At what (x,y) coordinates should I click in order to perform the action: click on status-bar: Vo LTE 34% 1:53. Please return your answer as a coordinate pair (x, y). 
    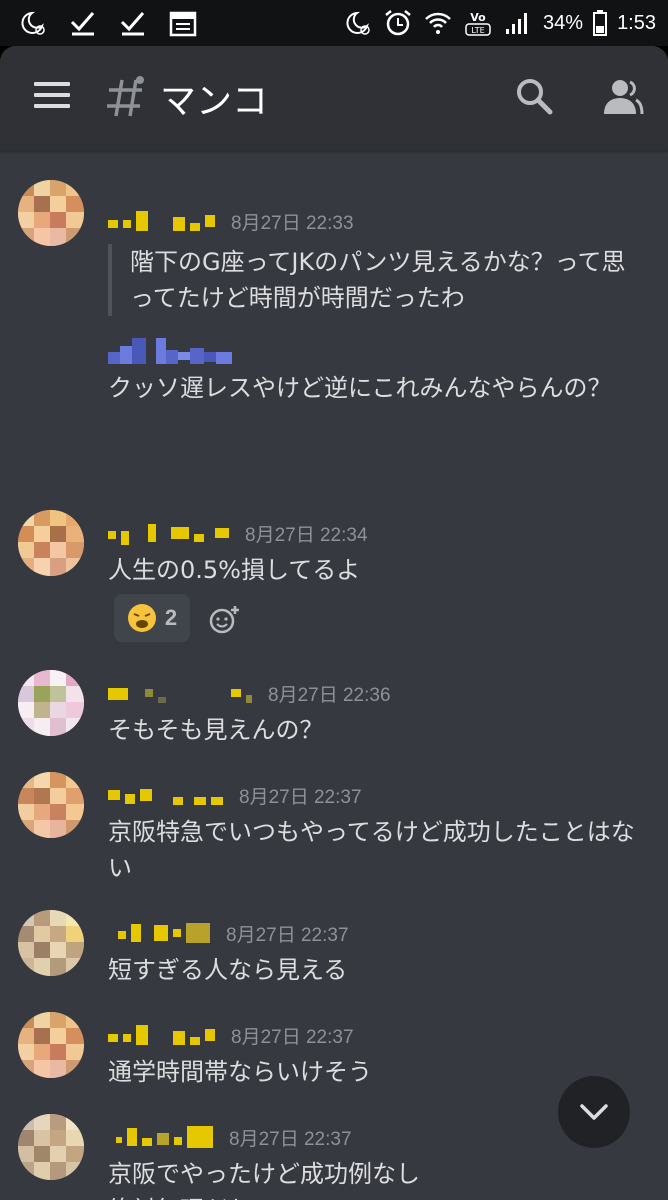
    Looking at the image, I should click on (334, 23).